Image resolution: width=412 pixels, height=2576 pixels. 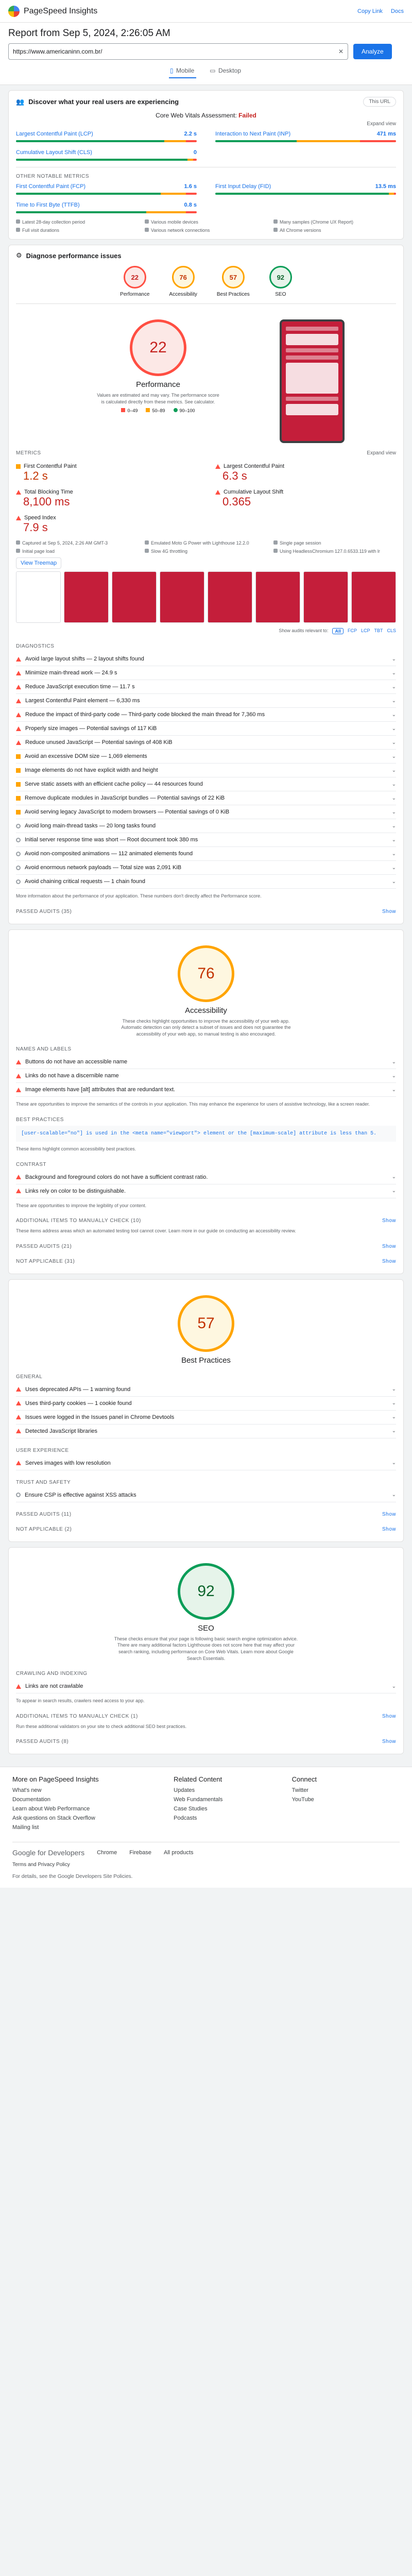 What do you see at coordinates (389, 911) in the screenshot?
I see `show-passed-button: Show` at bounding box center [389, 911].